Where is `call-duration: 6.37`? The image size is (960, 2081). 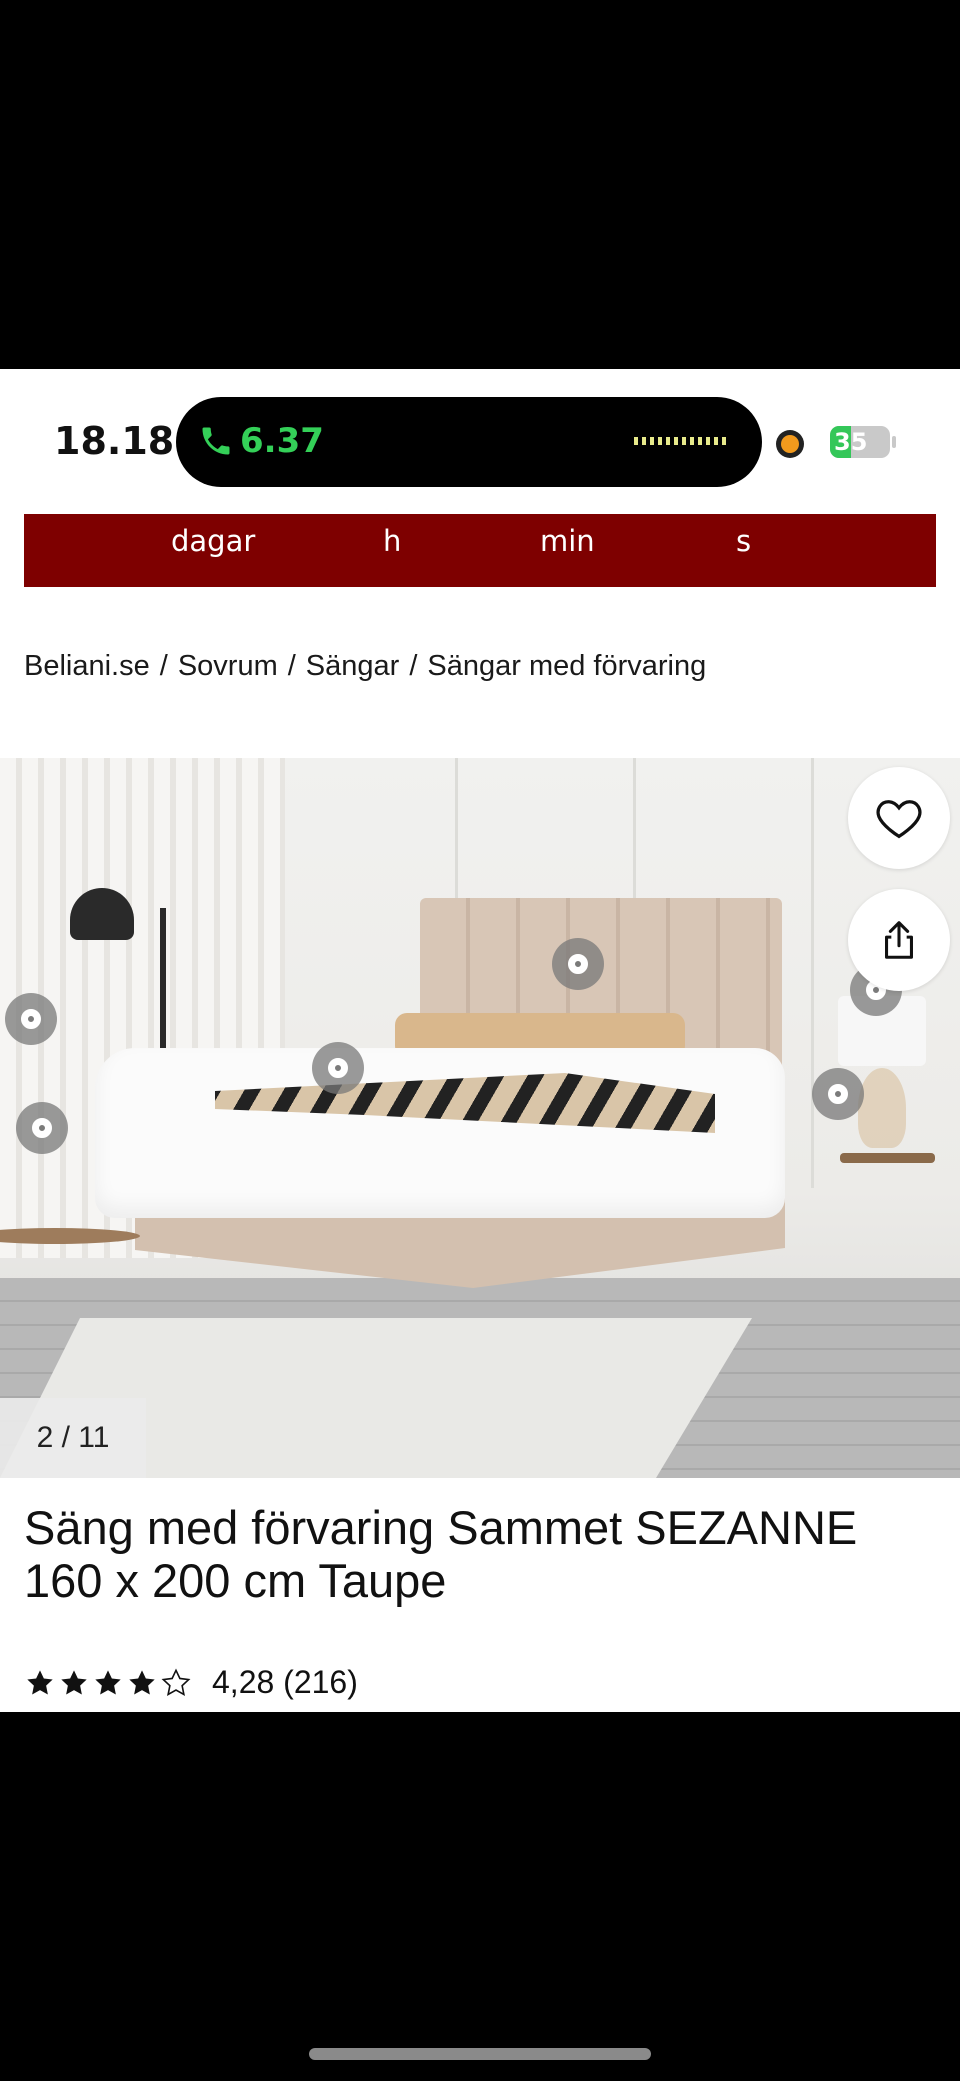
call-duration: 6.37 is located at coordinates (282, 441).